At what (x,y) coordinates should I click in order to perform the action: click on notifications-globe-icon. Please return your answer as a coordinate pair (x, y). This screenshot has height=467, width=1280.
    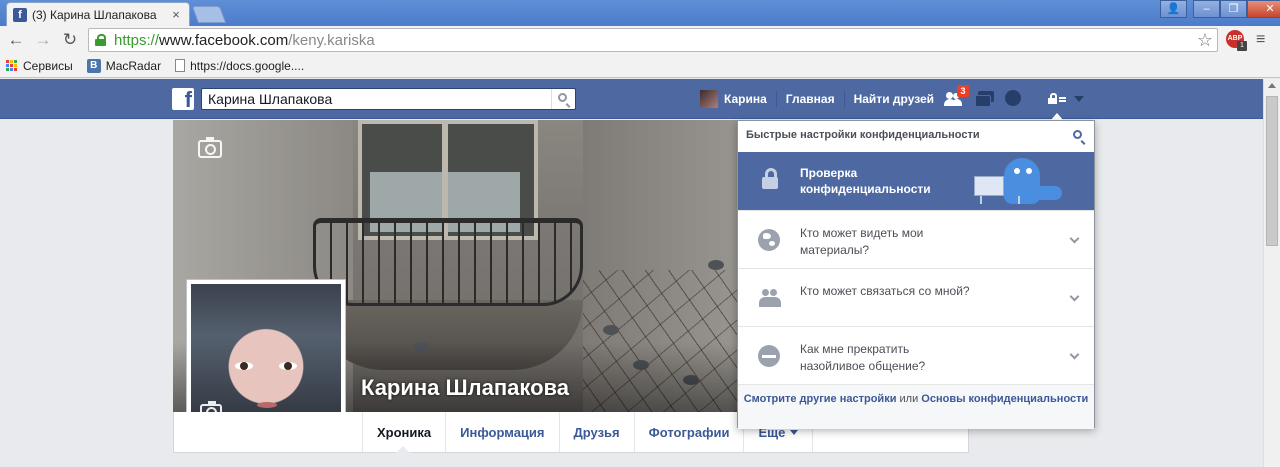
    Looking at the image, I should click on (1014, 99).